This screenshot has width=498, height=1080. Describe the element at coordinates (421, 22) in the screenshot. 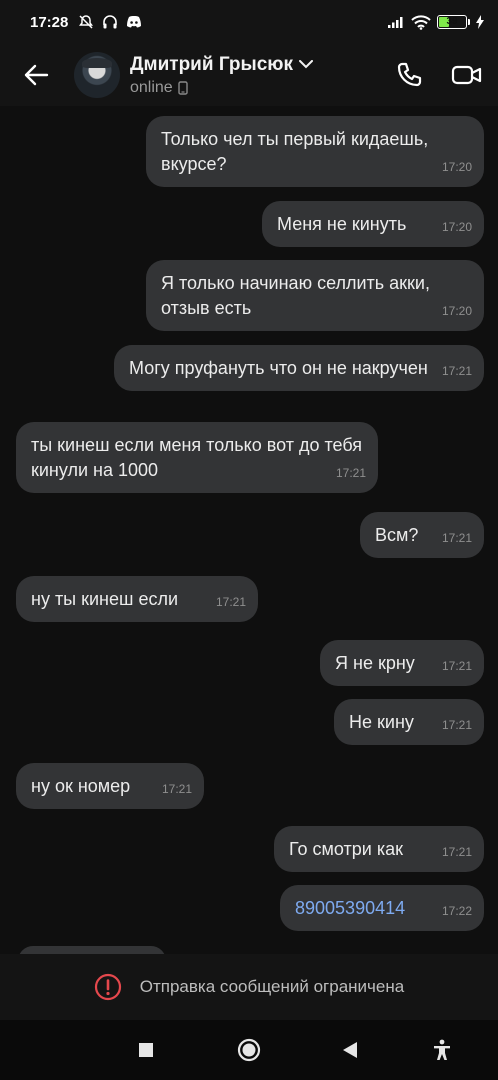

I see `wifi-icon` at that location.